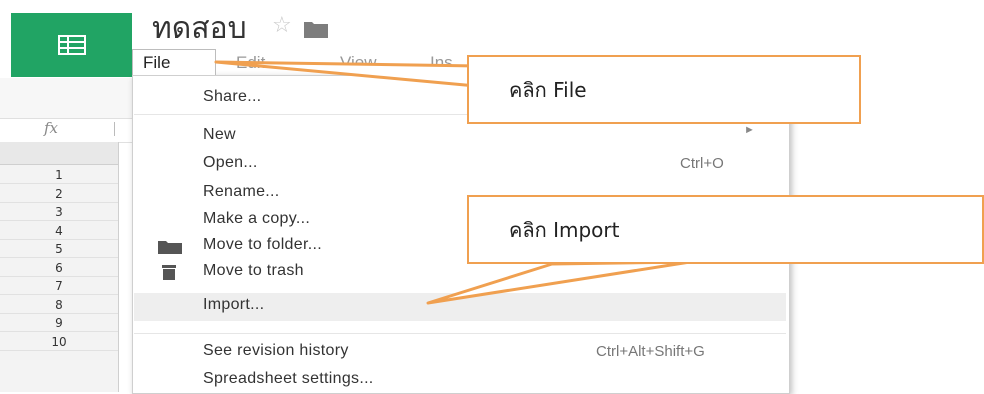  I want to click on revision-history-shortcut: Ctrl+Alt+Shift+G, so click(650, 351).